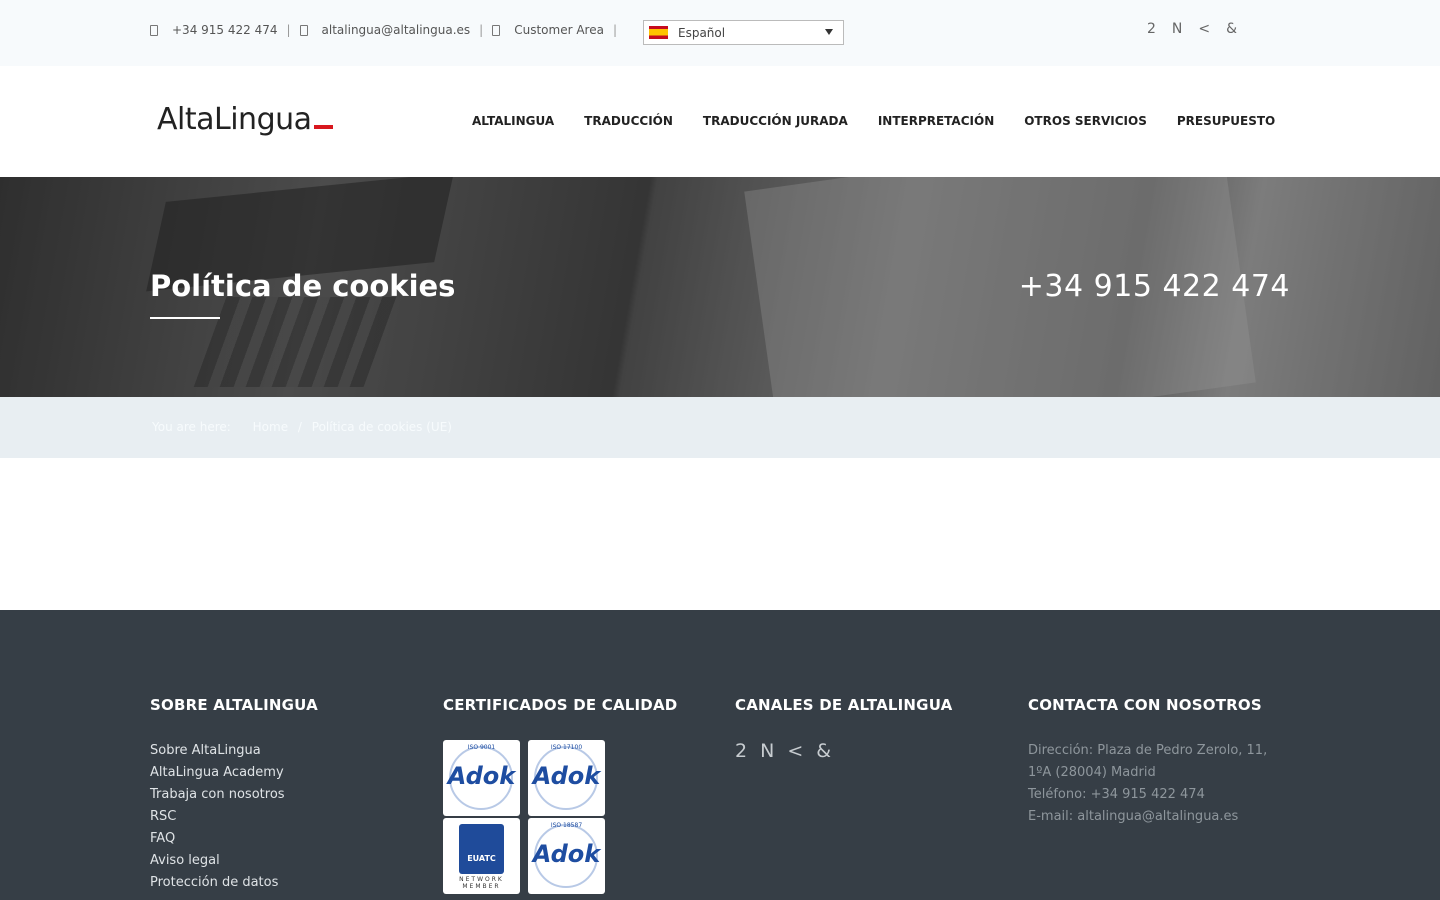 The width and height of the screenshot is (1440, 900). Describe the element at coordinates (481, 883) in the screenshot. I see `badge-subtitle: NETWORK MEMBER` at that location.